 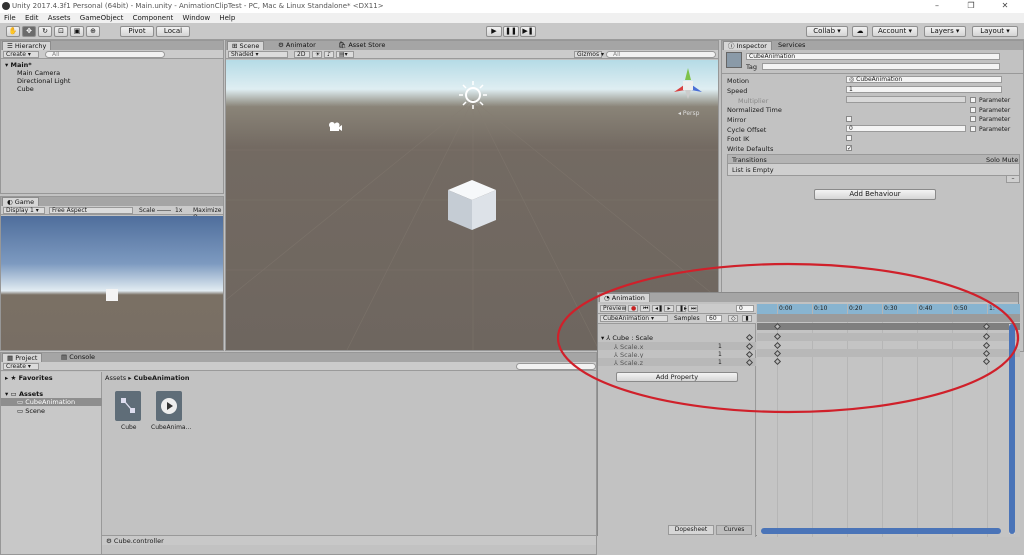 What do you see at coordinates (169, 406) in the screenshot?
I see `animation-clip-icon` at bounding box center [169, 406].